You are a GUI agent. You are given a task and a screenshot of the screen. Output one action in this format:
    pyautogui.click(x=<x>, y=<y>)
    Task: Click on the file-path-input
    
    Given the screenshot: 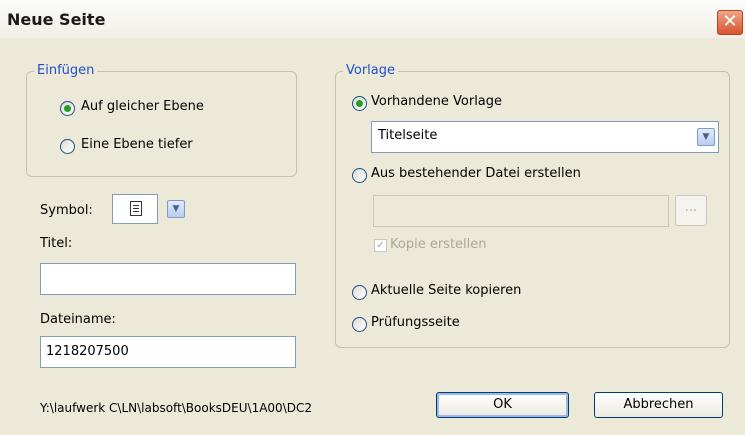 What is the action you would take?
    pyautogui.click(x=521, y=211)
    